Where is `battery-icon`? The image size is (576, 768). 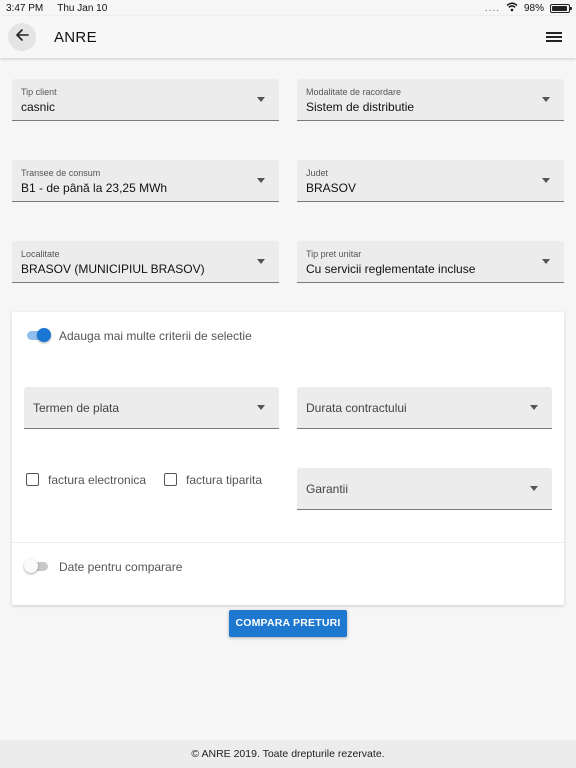
battery-icon is located at coordinates (561, 8).